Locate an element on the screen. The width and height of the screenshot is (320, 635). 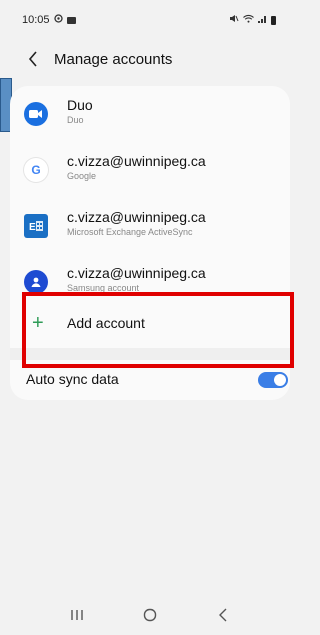
divider is located at coordinates (150, 354).